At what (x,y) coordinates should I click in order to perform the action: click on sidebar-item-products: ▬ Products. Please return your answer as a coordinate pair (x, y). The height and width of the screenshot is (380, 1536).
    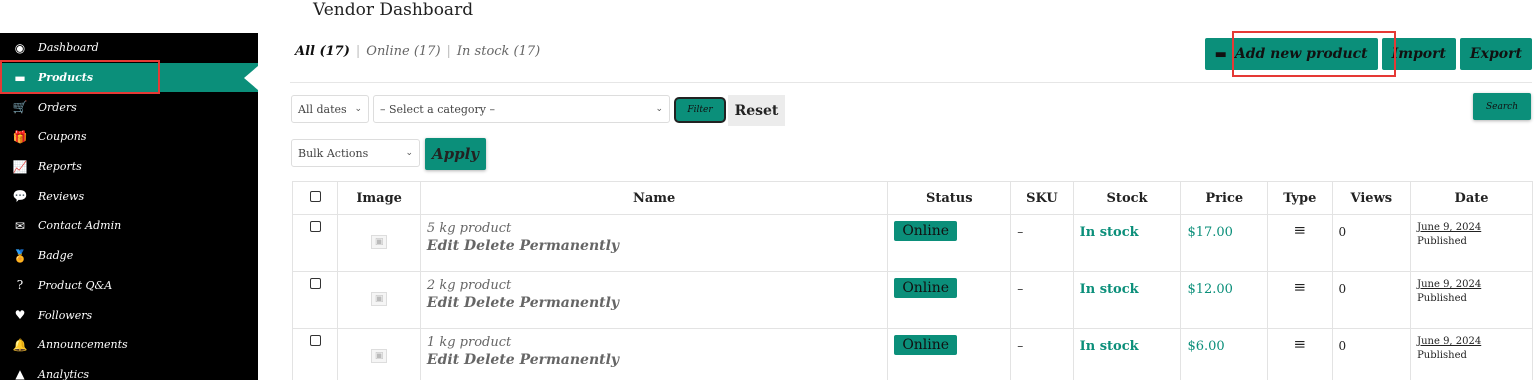
    Looking at the image, I should click on (129, 76).